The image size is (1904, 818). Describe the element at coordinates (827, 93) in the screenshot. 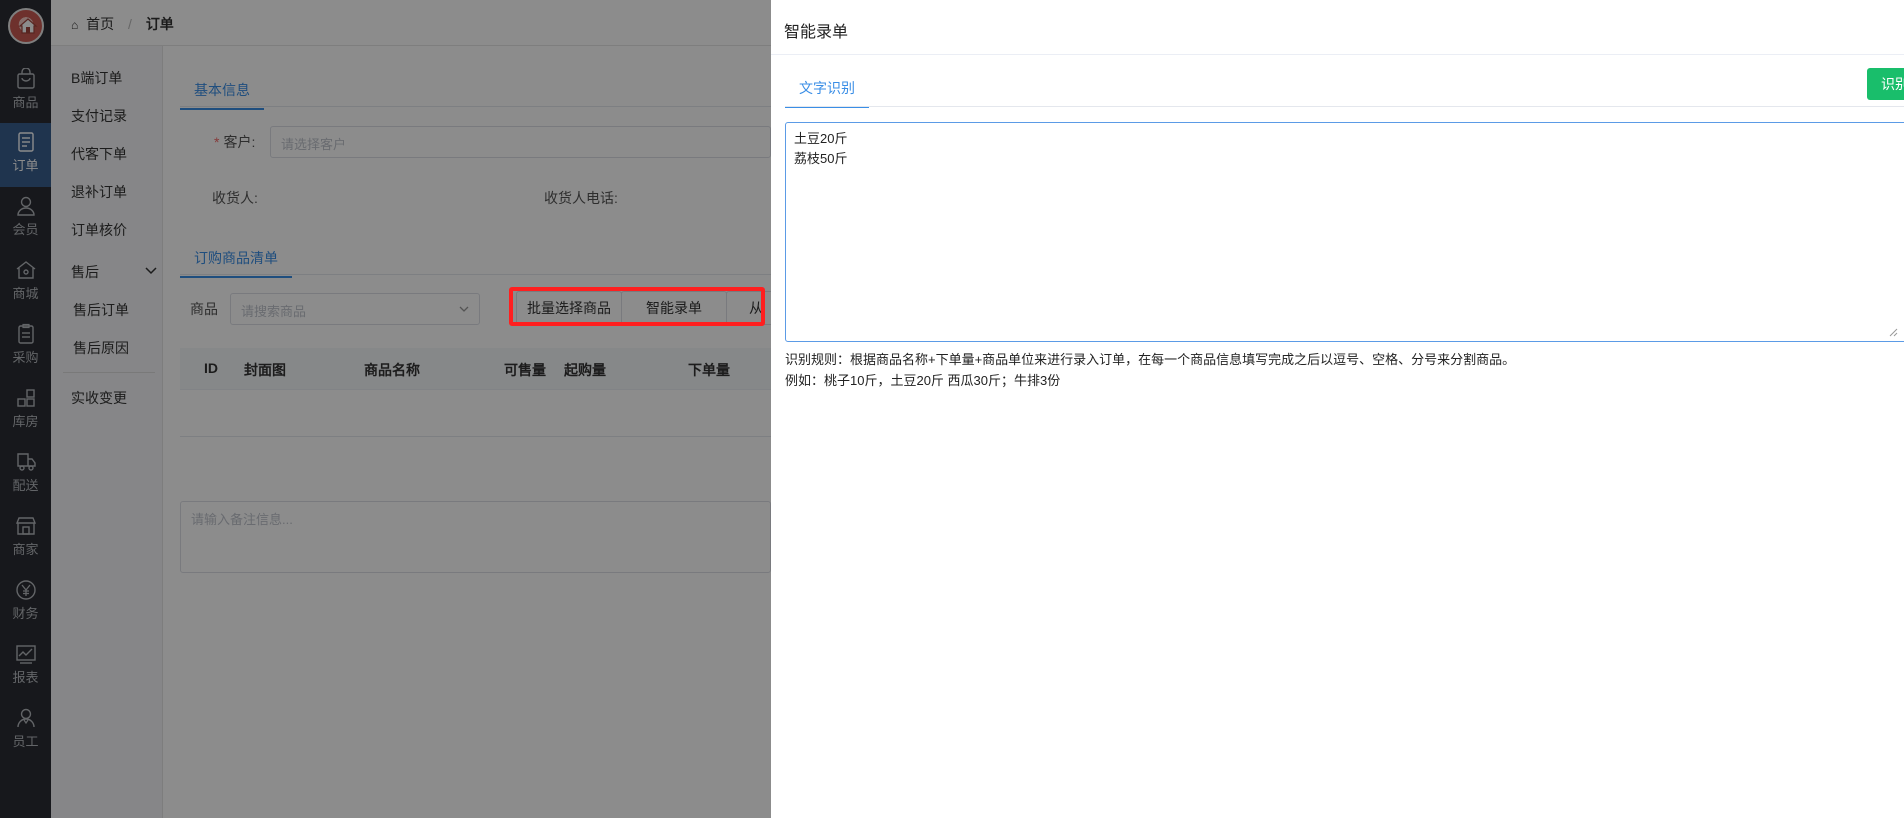

I see `tab-text-recognition: 文字识别` at that location.